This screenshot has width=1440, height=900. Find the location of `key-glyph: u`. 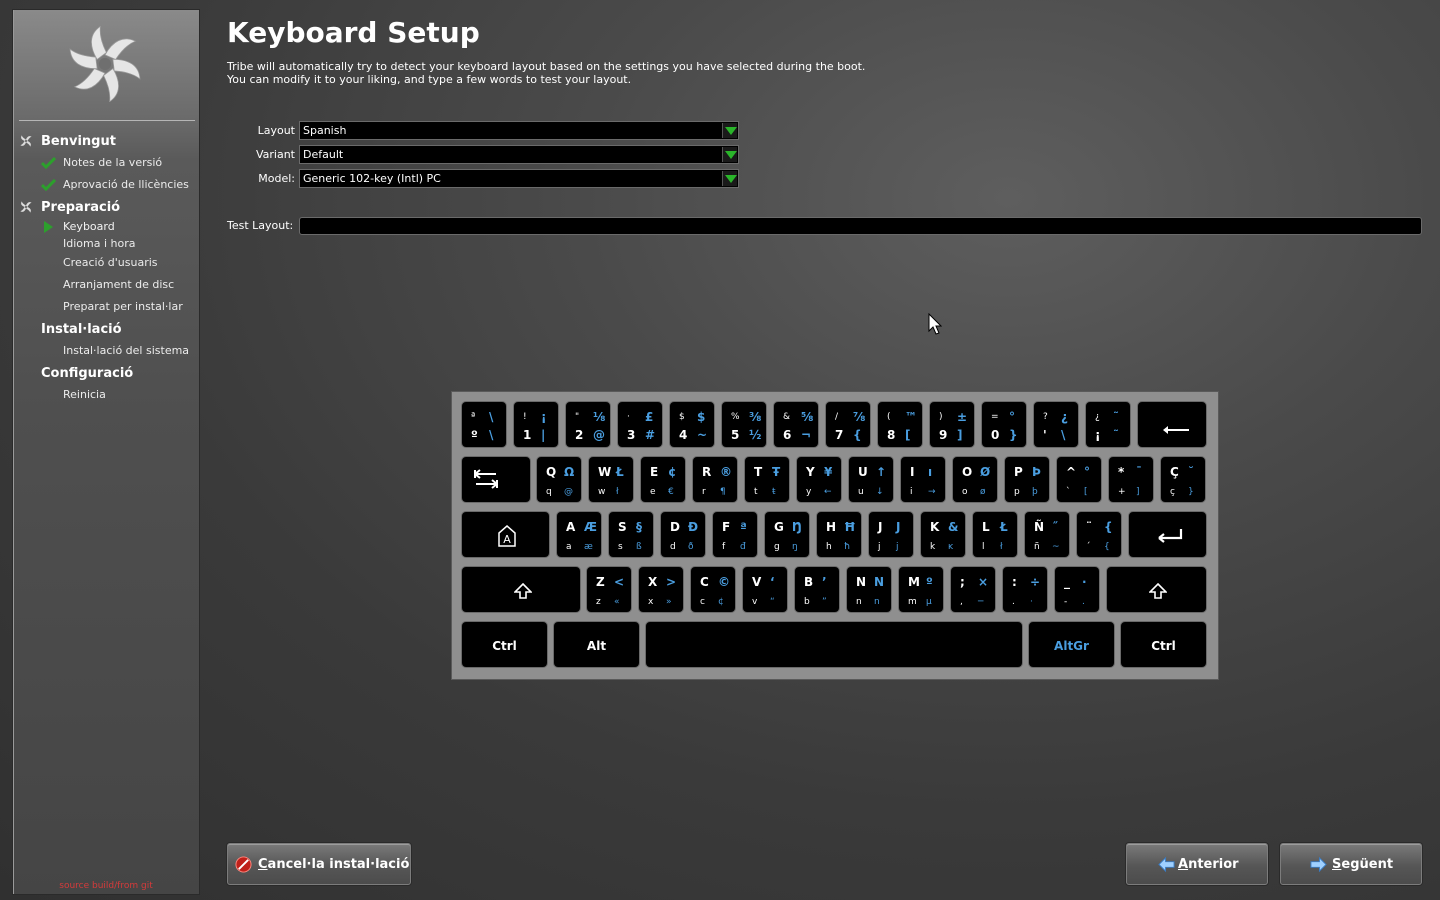

key-glyph: u is located at coordinates (861, 492).